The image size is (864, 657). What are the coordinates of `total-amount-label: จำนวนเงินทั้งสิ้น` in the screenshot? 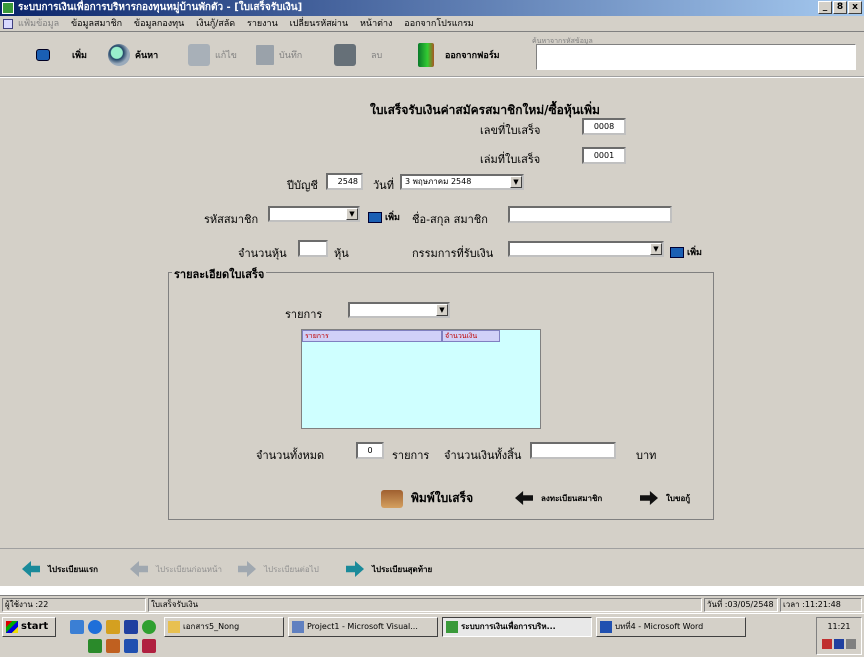 It's located at (483, 455).